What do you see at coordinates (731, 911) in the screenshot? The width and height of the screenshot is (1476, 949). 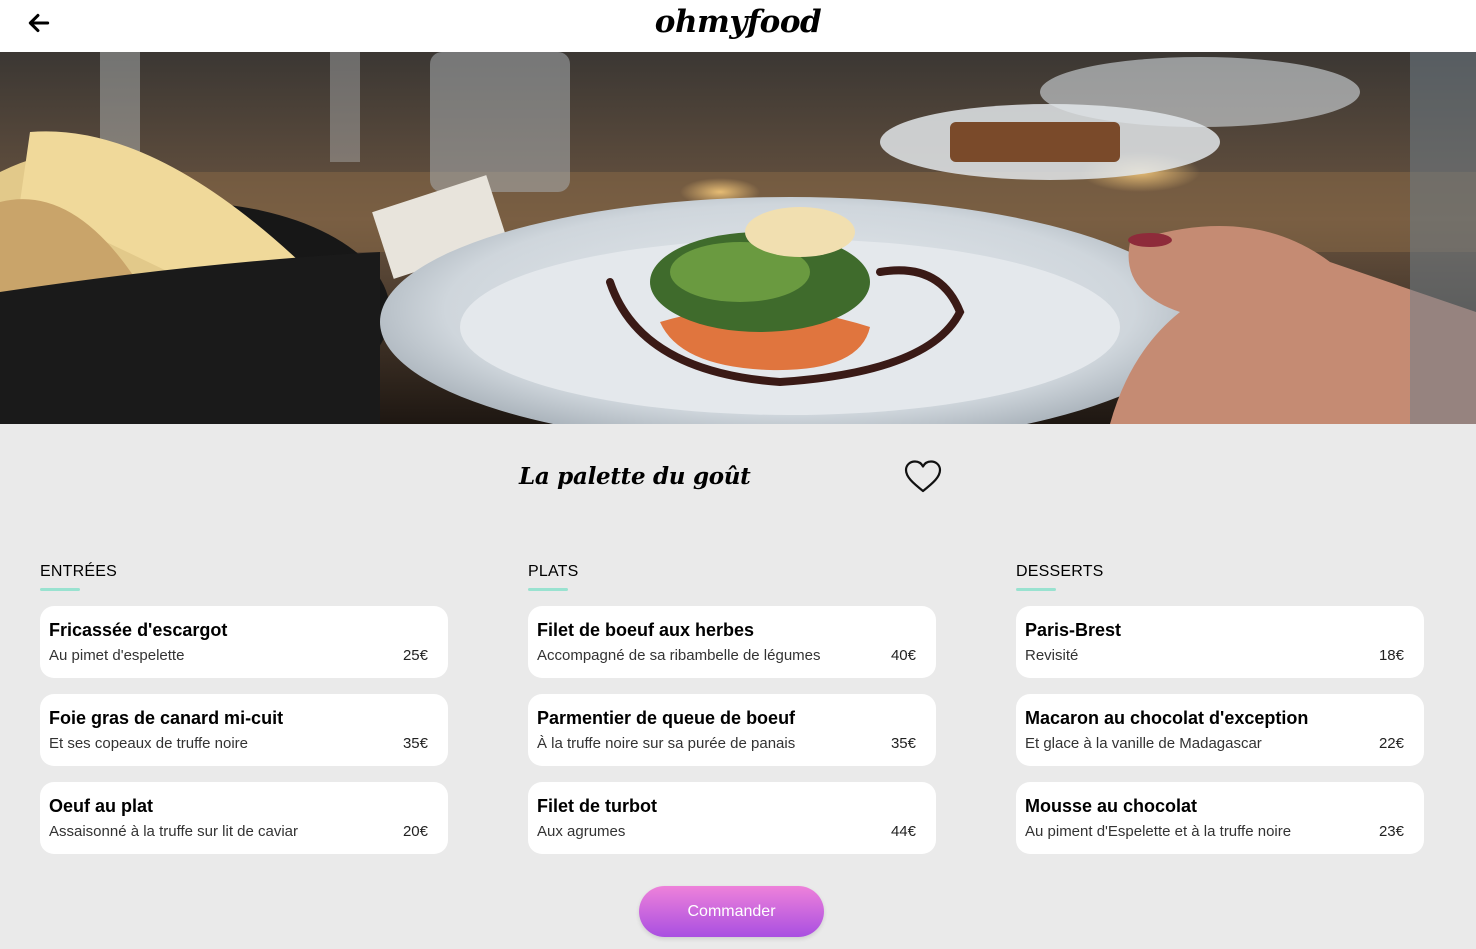 I see `order-button: Commander` at bounding box center [731, 911].